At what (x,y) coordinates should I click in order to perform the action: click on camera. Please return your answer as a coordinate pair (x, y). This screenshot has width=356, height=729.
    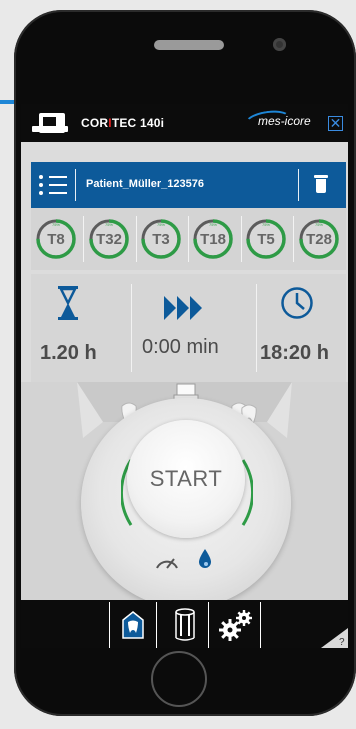
    Looking at the image, I should click on (279, 44).